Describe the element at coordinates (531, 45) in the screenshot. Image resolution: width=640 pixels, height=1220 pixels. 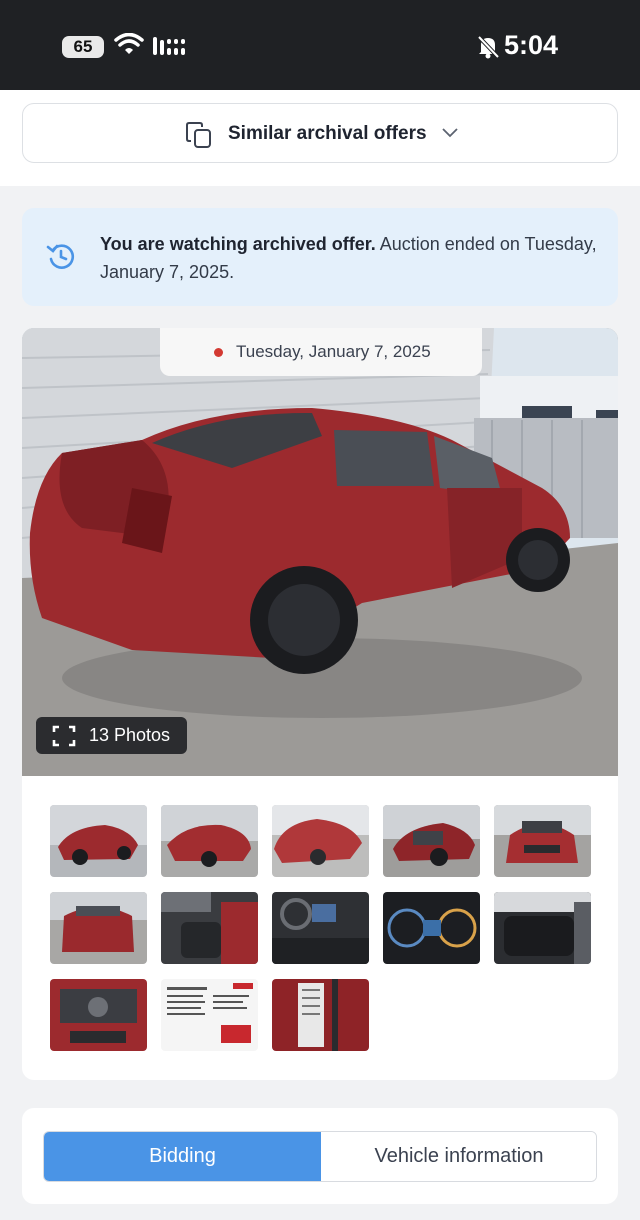
I see `clock: 5:04` at that location.